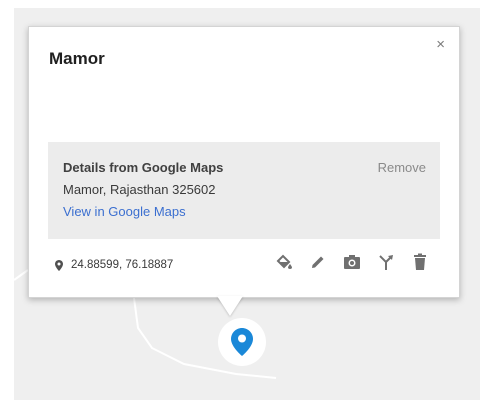 The image size is (490, 408). Describe the element at coordinates (230, 306) in the screenshot. I see `popup-pointer` at that location.